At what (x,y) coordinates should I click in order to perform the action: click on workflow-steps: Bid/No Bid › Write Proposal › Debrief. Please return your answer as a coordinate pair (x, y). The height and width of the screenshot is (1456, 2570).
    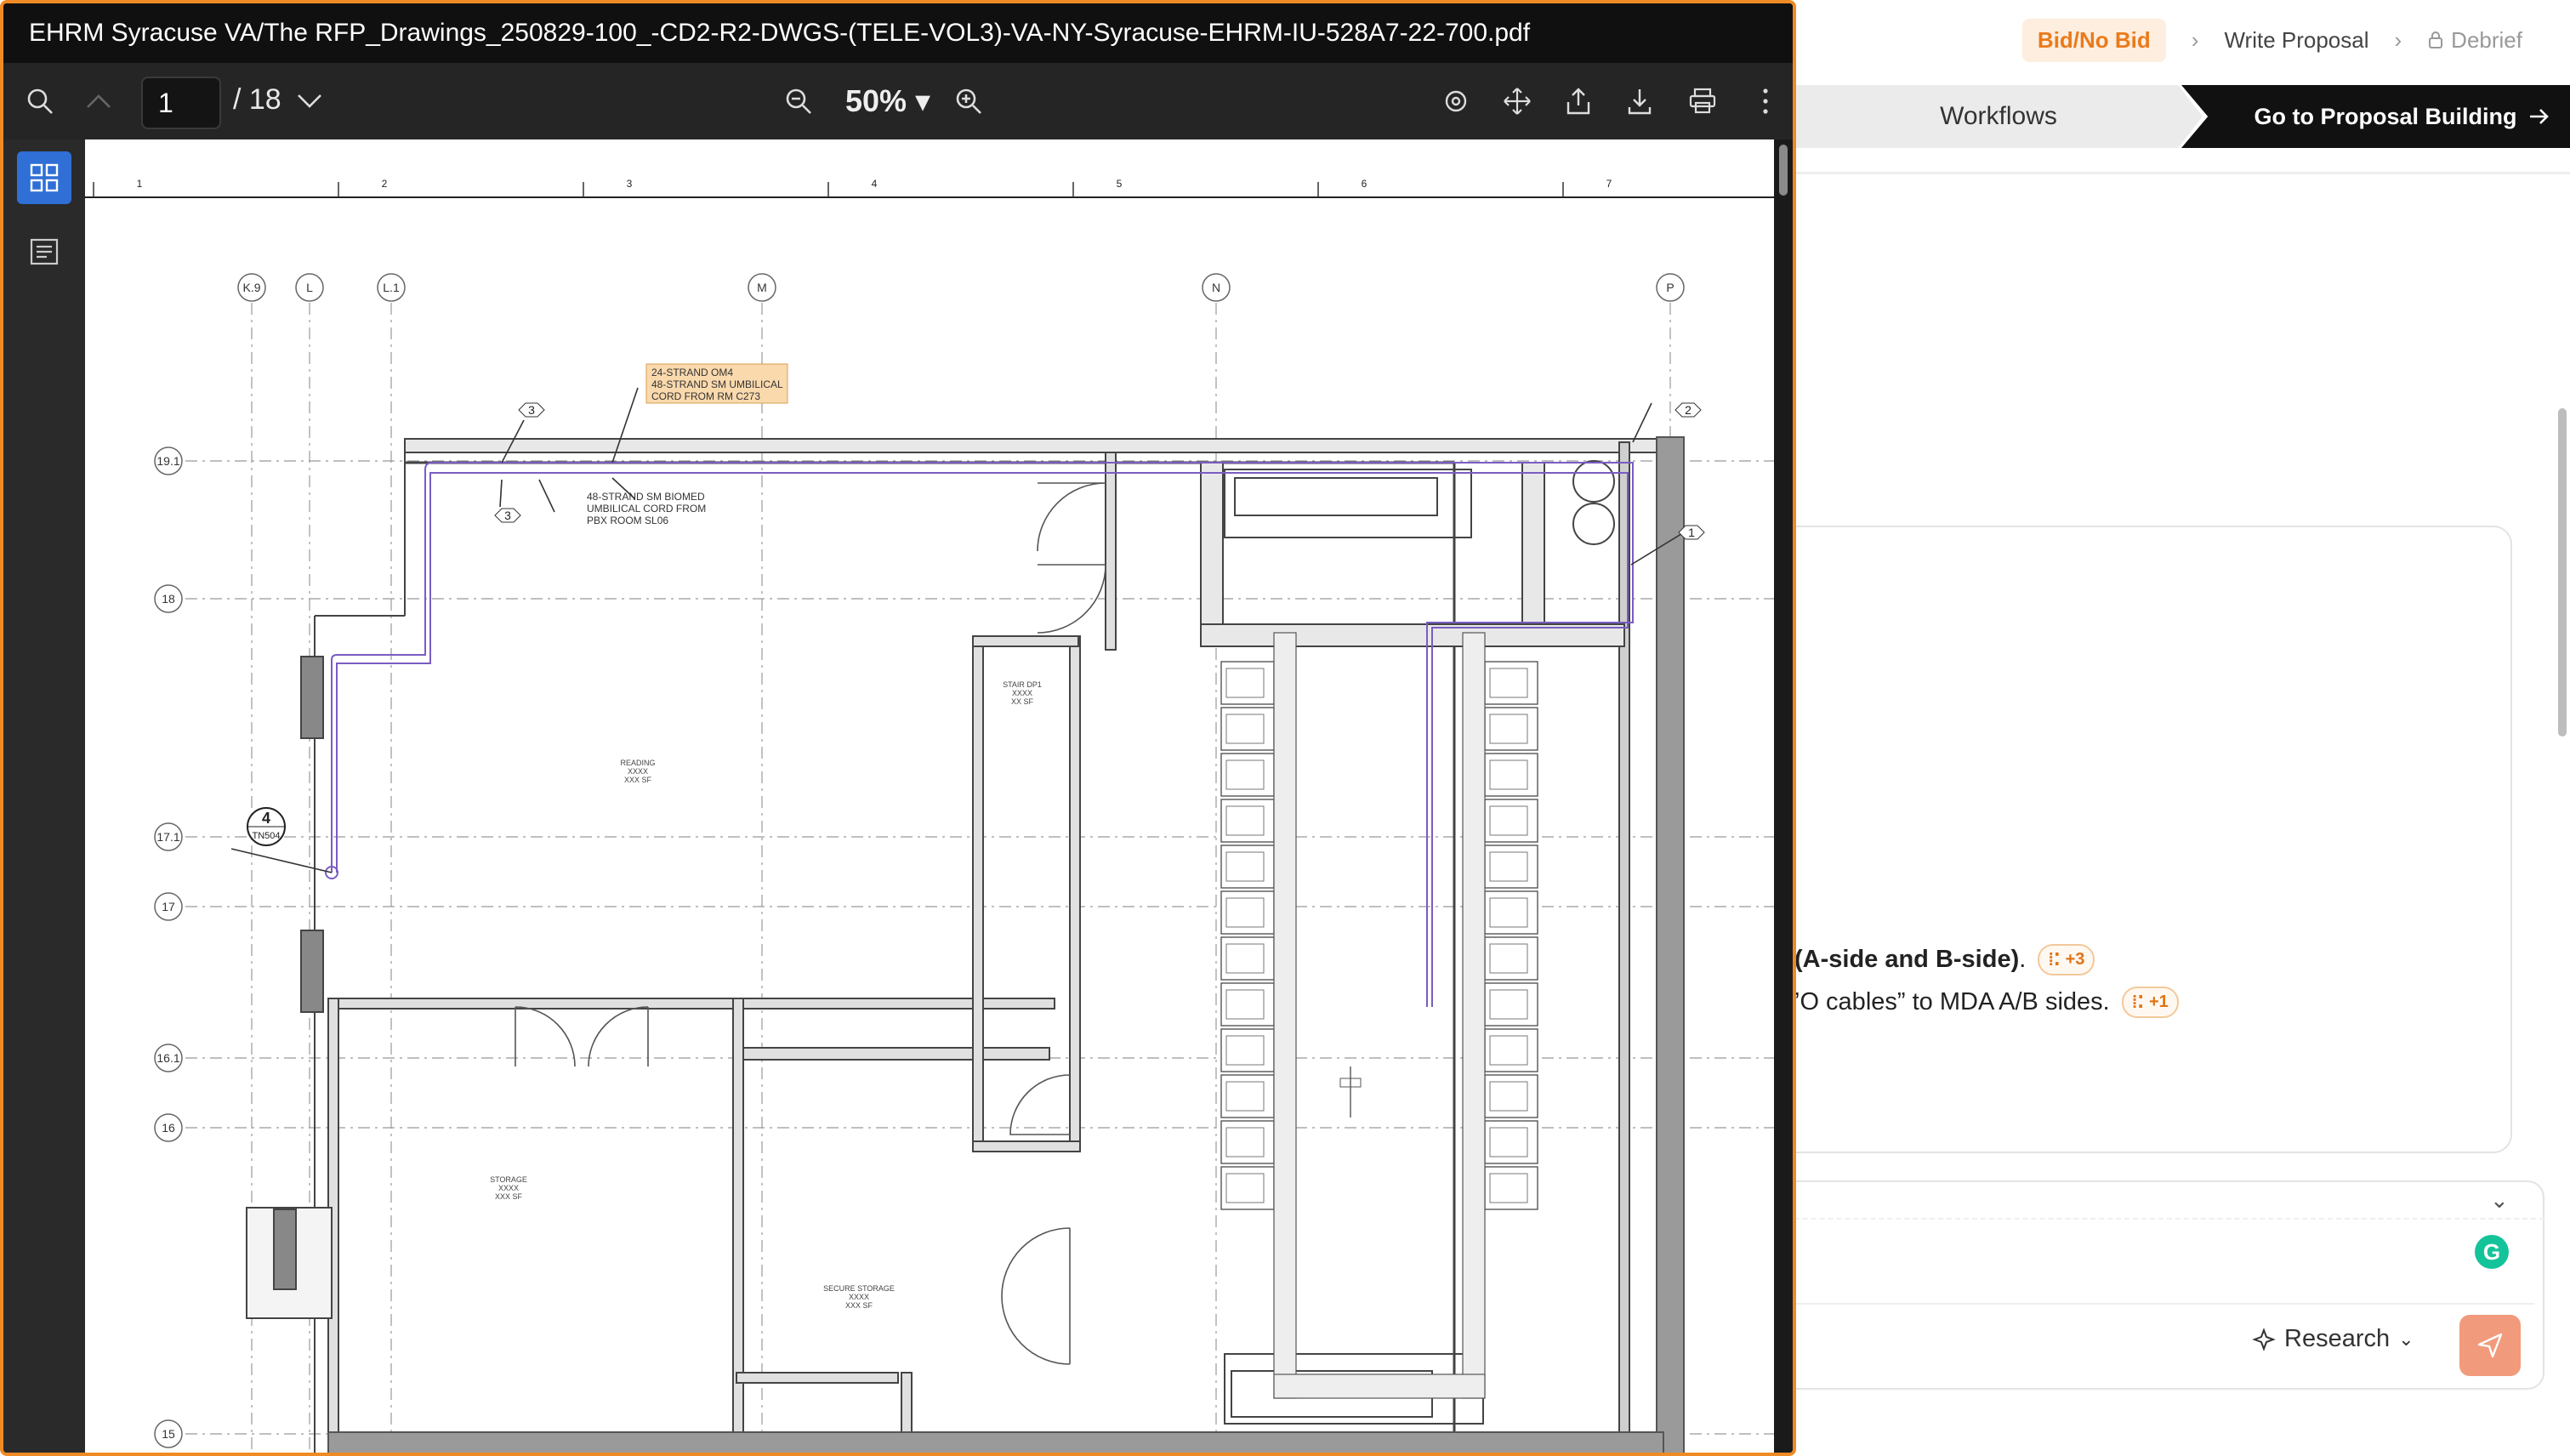
    Looking at the image, I should click on (2272, 40).